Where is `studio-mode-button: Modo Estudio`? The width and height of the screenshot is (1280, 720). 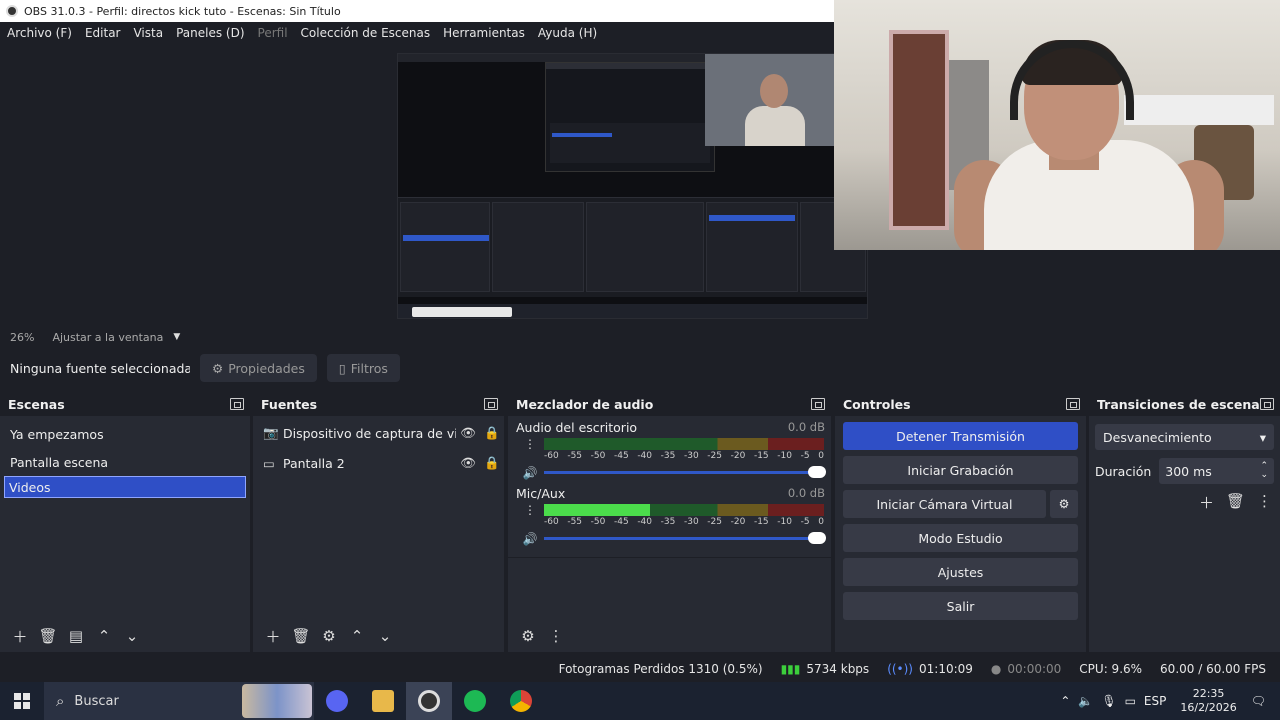 studio-mode-button: Modo Estudio is located at coordinates (960, 538).